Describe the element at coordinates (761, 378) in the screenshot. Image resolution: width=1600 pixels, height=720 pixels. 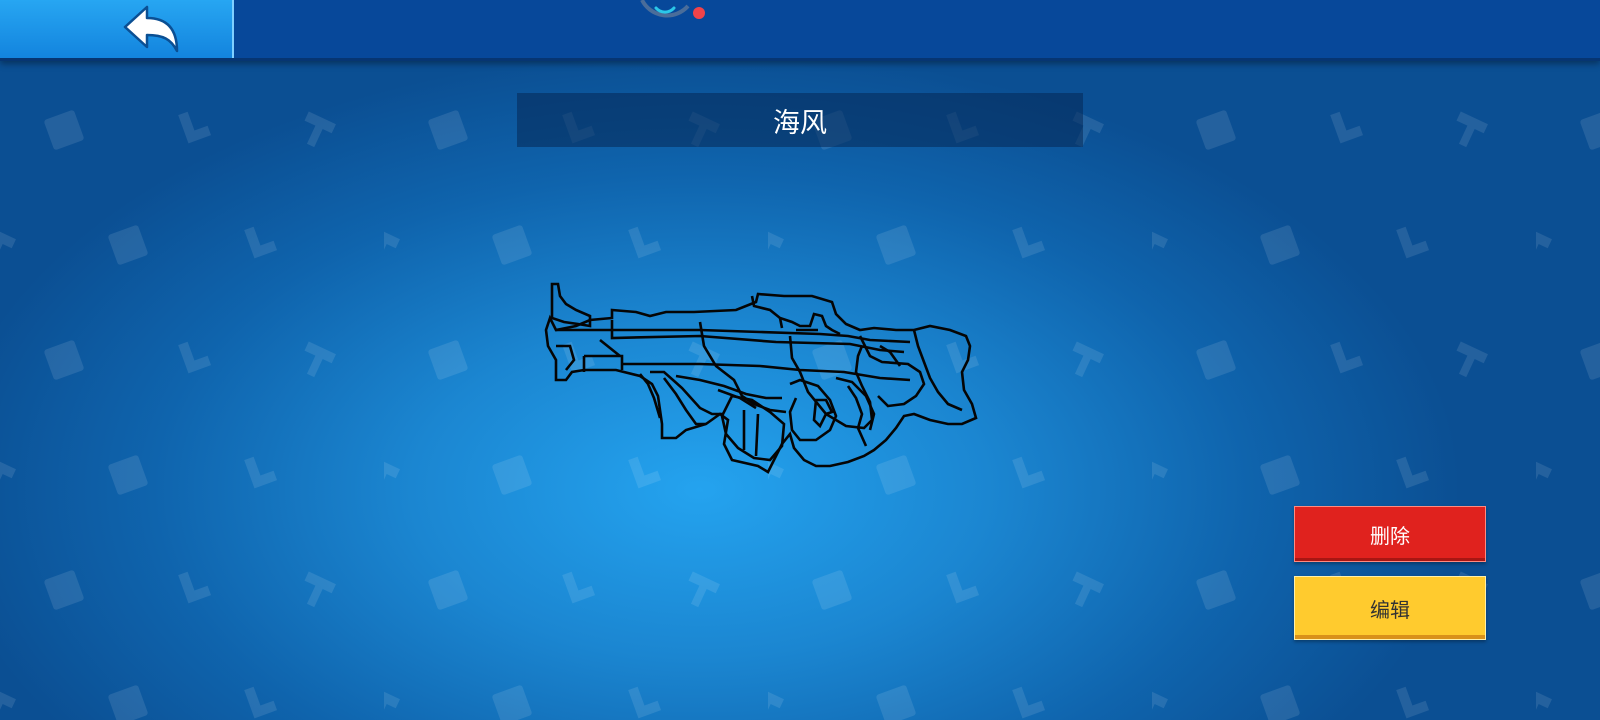
I see `pixel-gun-outline-icon` at that location.